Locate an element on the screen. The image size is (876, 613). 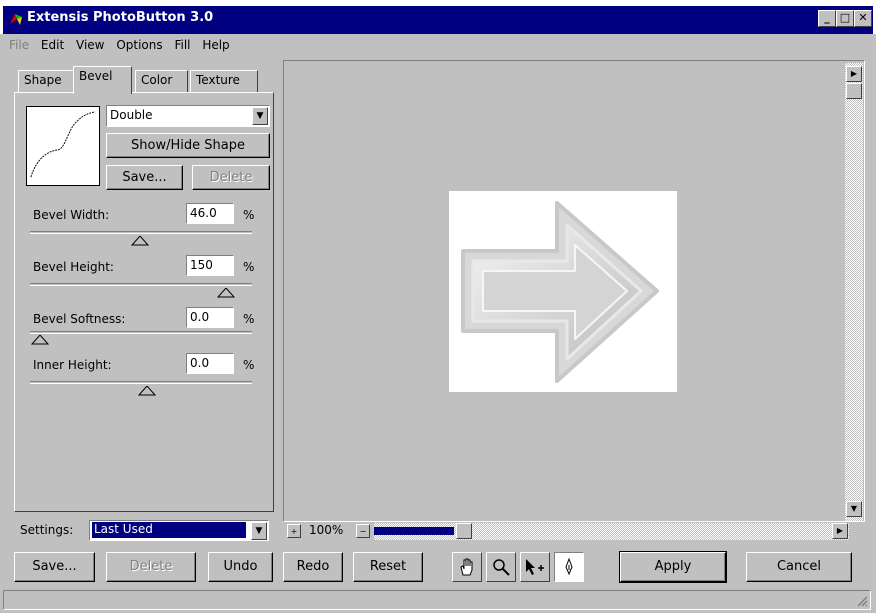
close-button: ✕ is located at coordinates (863, 18).